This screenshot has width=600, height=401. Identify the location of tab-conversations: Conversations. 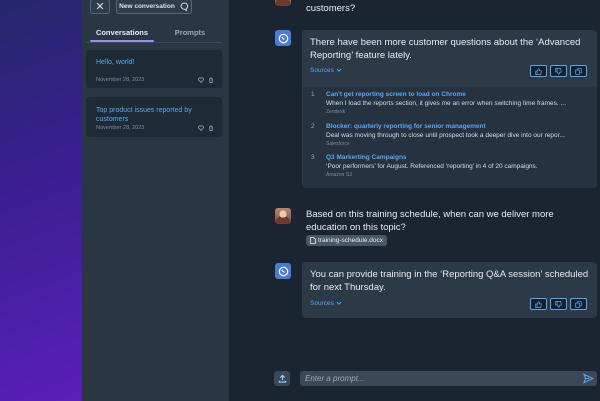
(122, 32).